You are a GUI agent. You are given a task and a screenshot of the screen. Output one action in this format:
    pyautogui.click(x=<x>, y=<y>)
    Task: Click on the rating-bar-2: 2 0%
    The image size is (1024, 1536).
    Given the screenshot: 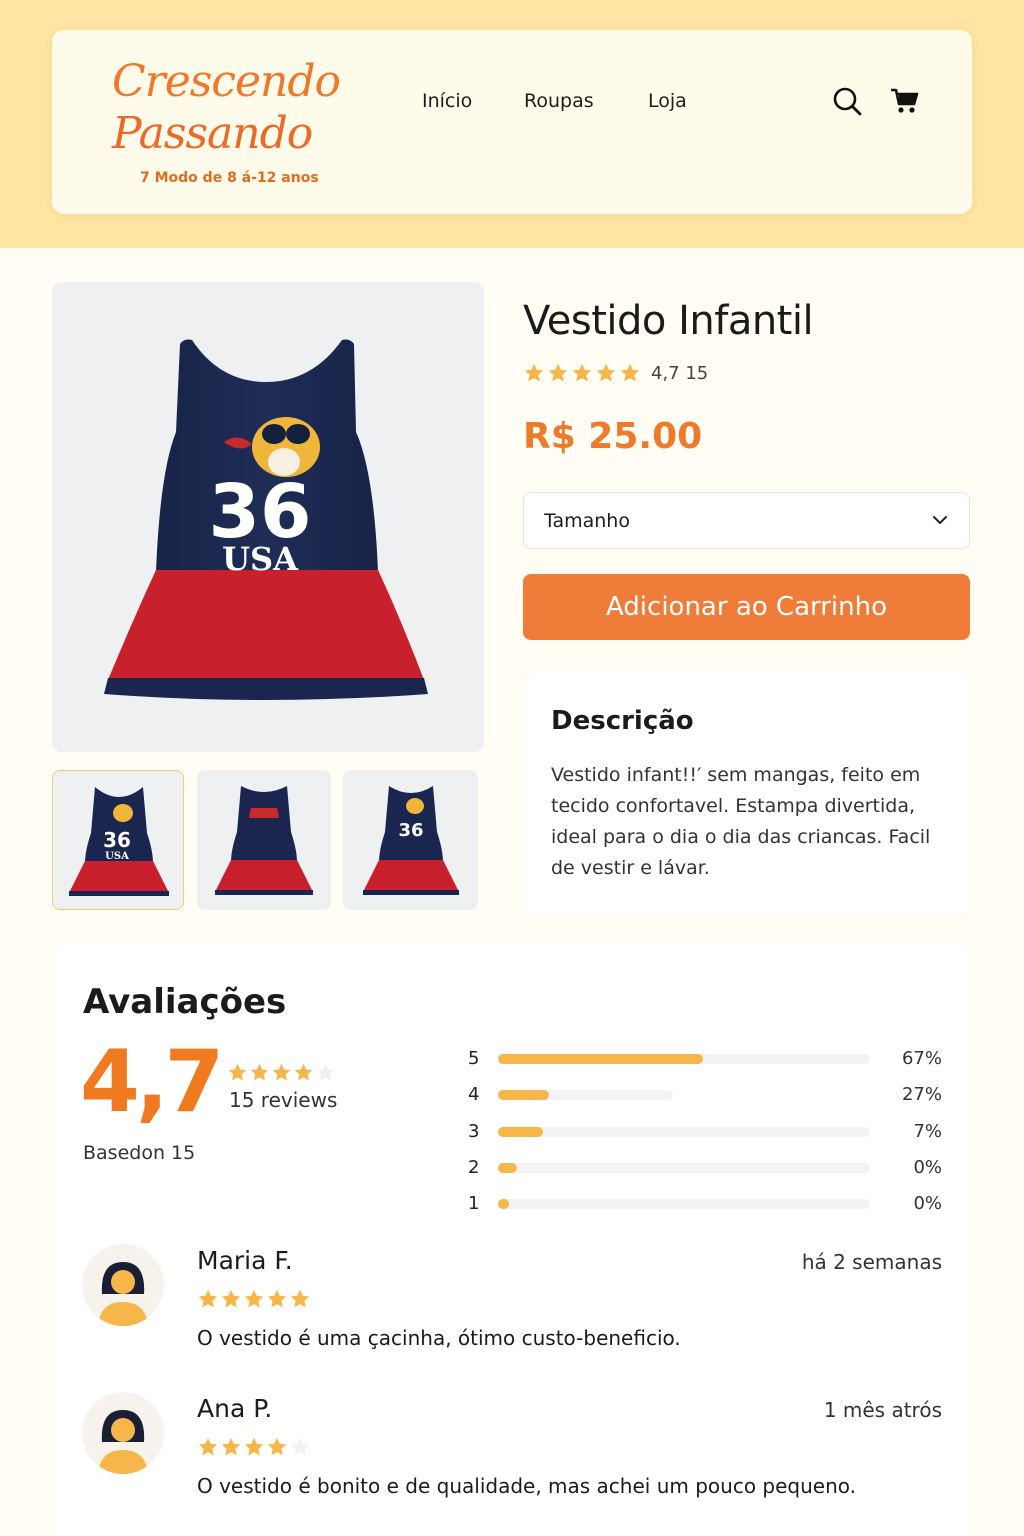 What is the action you would take?
    pyautogui.click(x=702, y=1169)
    